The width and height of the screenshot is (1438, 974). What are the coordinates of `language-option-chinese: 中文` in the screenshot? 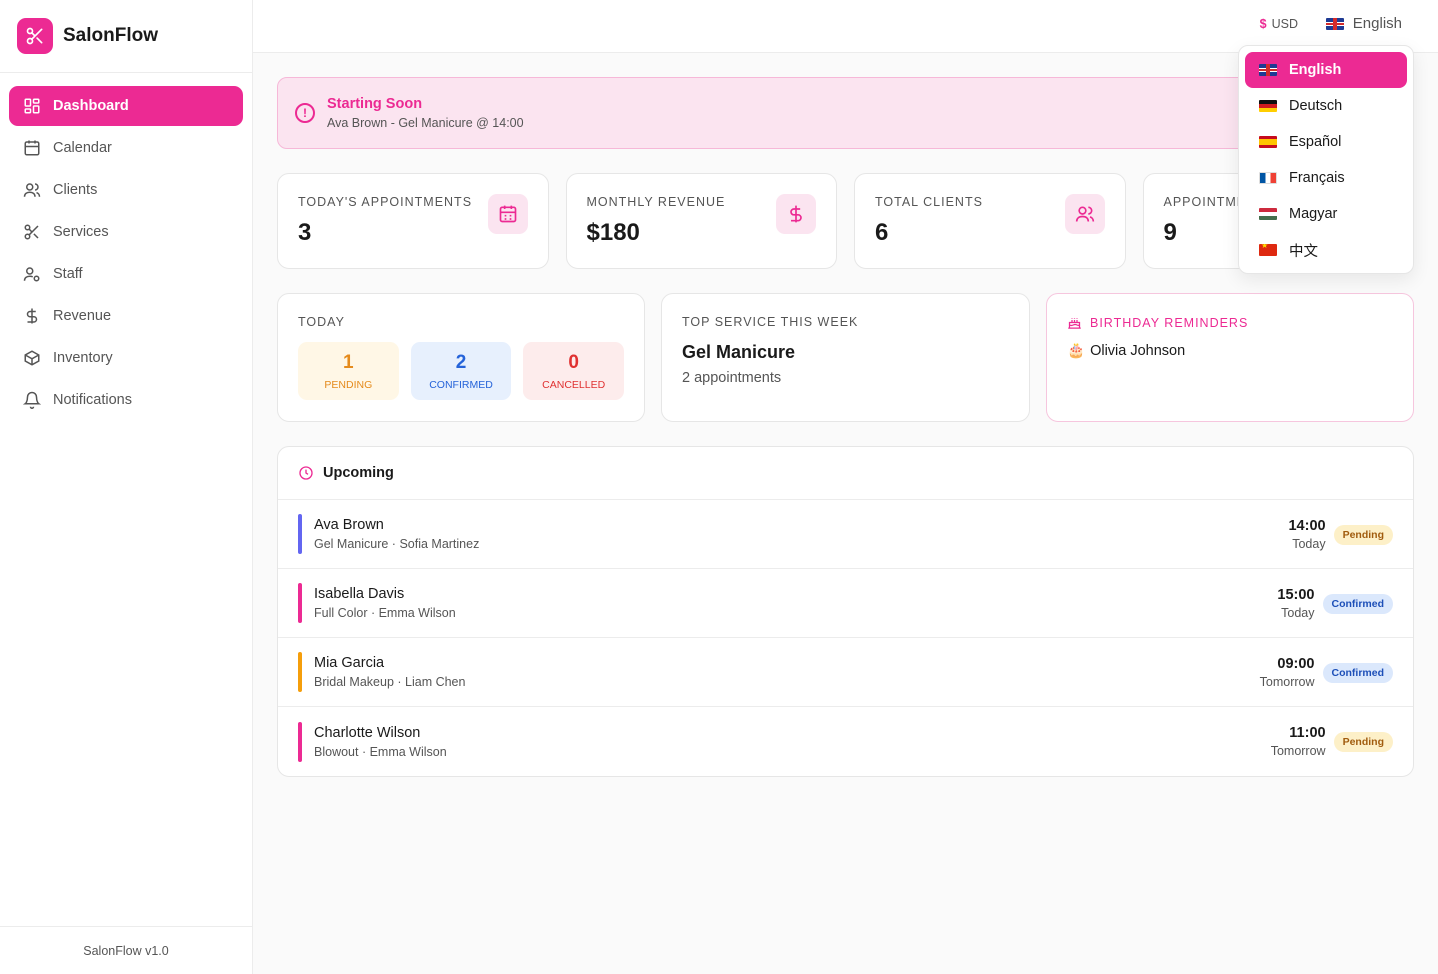 It's located at (1326, 250).